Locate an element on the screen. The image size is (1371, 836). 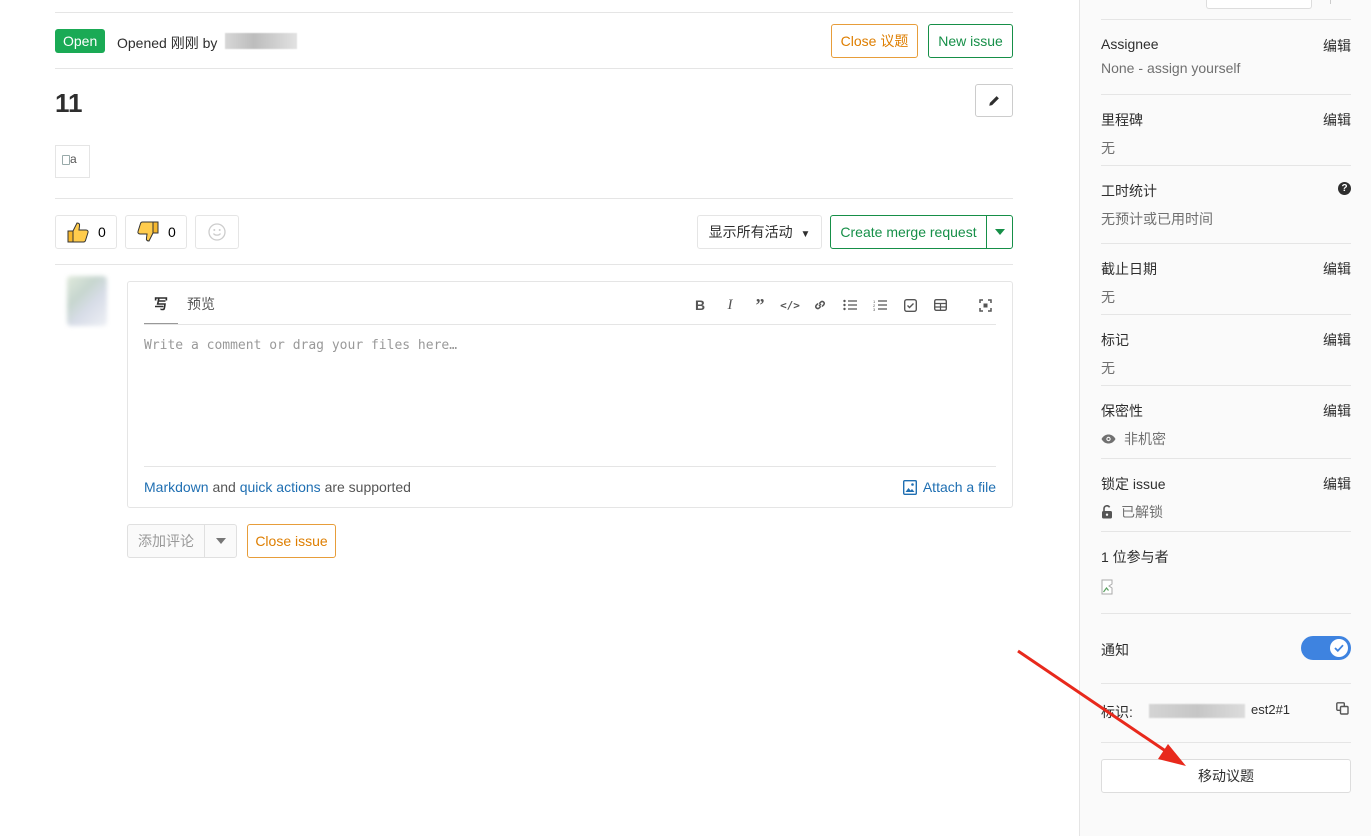
sidebar-top-button is located at coordinates (1259, 4).